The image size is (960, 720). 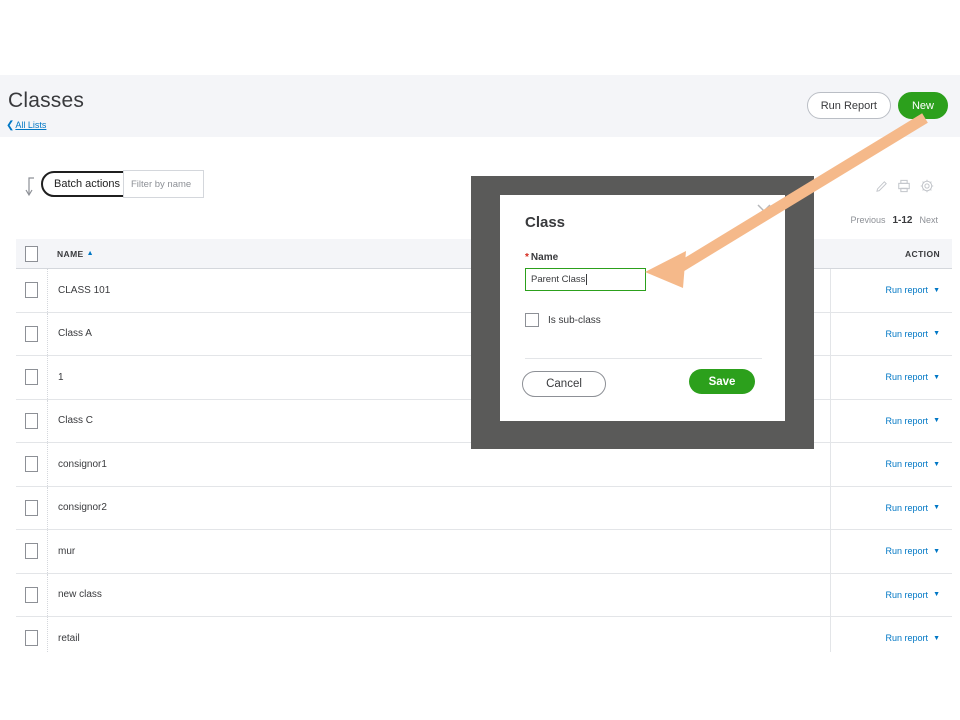 I want to click on select-all-checkbox, so click(x=31, y=253).